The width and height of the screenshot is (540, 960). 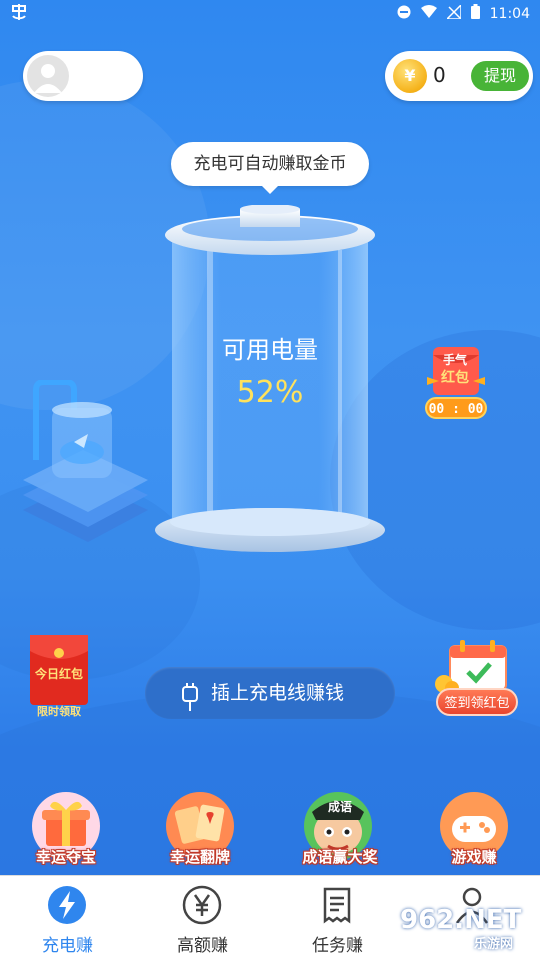 What do you see at coordinates (58, 674) in the screenshot?
I see `daily-redpack-label: 今日红包` at bounding box center [58, 674].